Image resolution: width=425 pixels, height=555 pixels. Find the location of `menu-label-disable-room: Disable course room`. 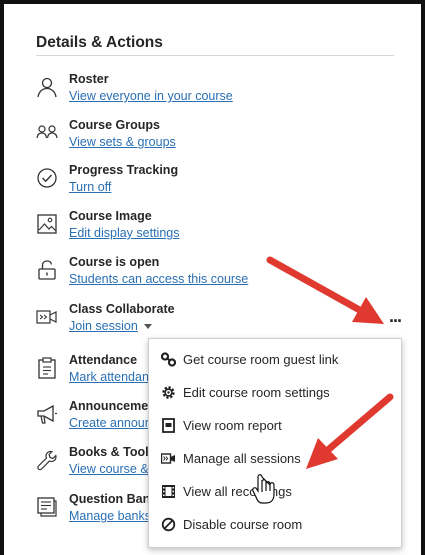

menu-label-disable-room: Disable course room is located at coordinates (243, 524).